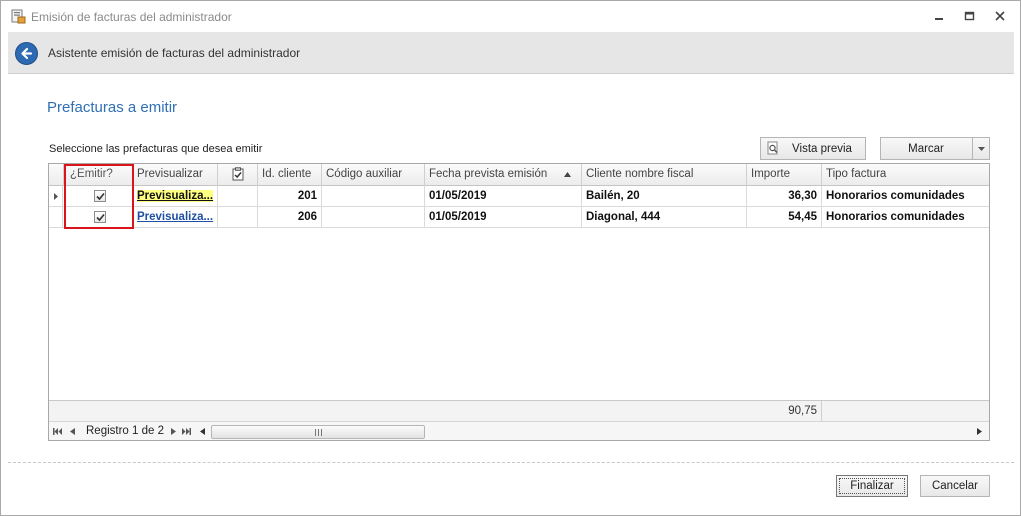 This screenshot has height=516, width=1021. Describe the element at coordinates (784, 411) in the screenshot. I see `importe-total: 90,75` at that location.